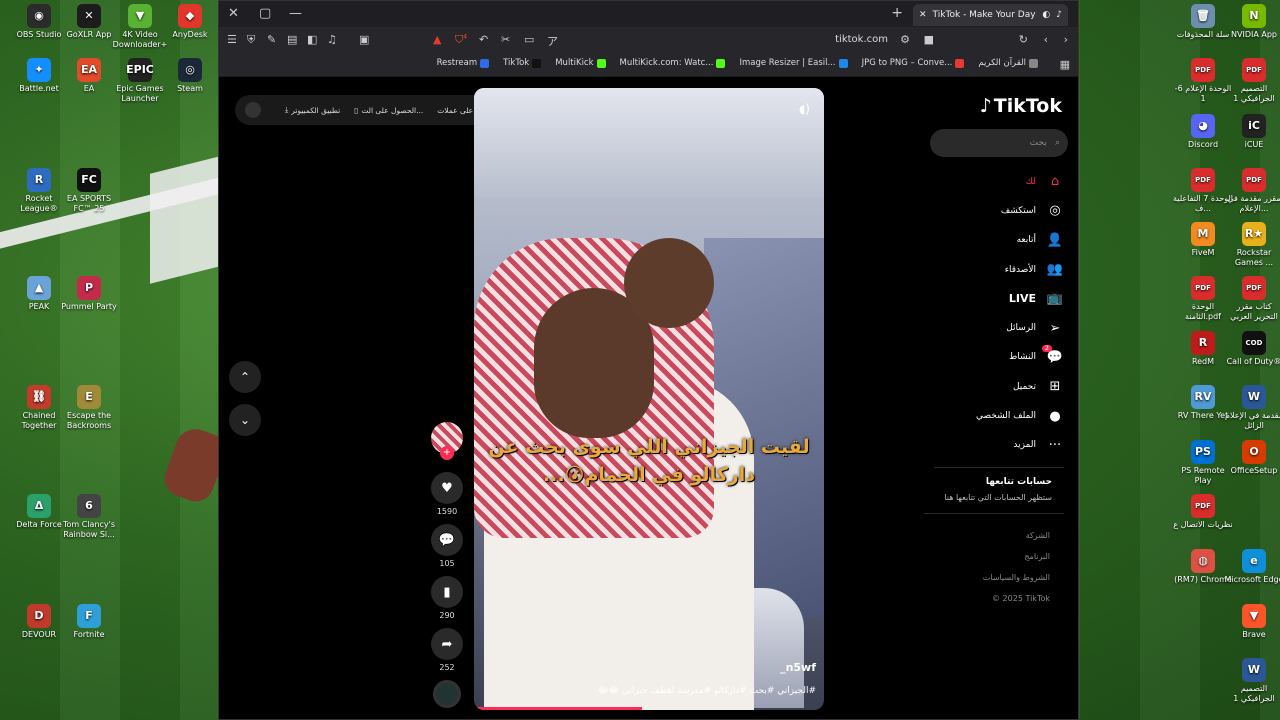 Image resolution: width=1280 pixels, height=720 pixels. Describe the element at coordinates (447, 565) in the screenshot. I see `video-actions: + ♥ 1590 💬 105 ▮ 290 ➦ 252` at that location.